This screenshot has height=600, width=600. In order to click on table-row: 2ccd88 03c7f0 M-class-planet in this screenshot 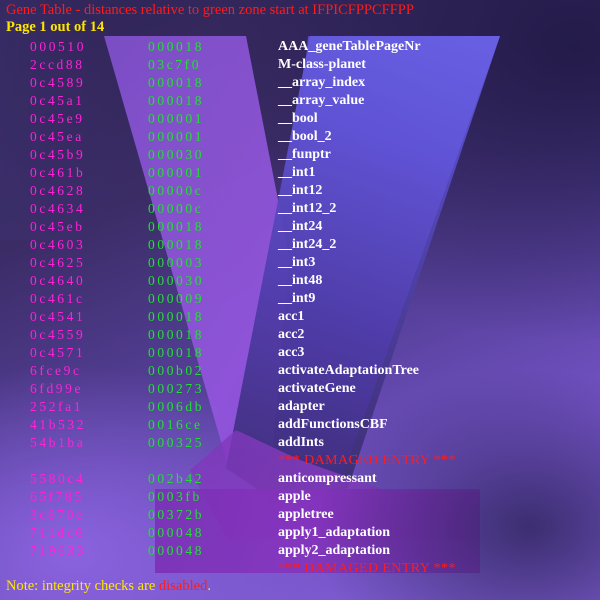, I will do `click(300, 65)`.